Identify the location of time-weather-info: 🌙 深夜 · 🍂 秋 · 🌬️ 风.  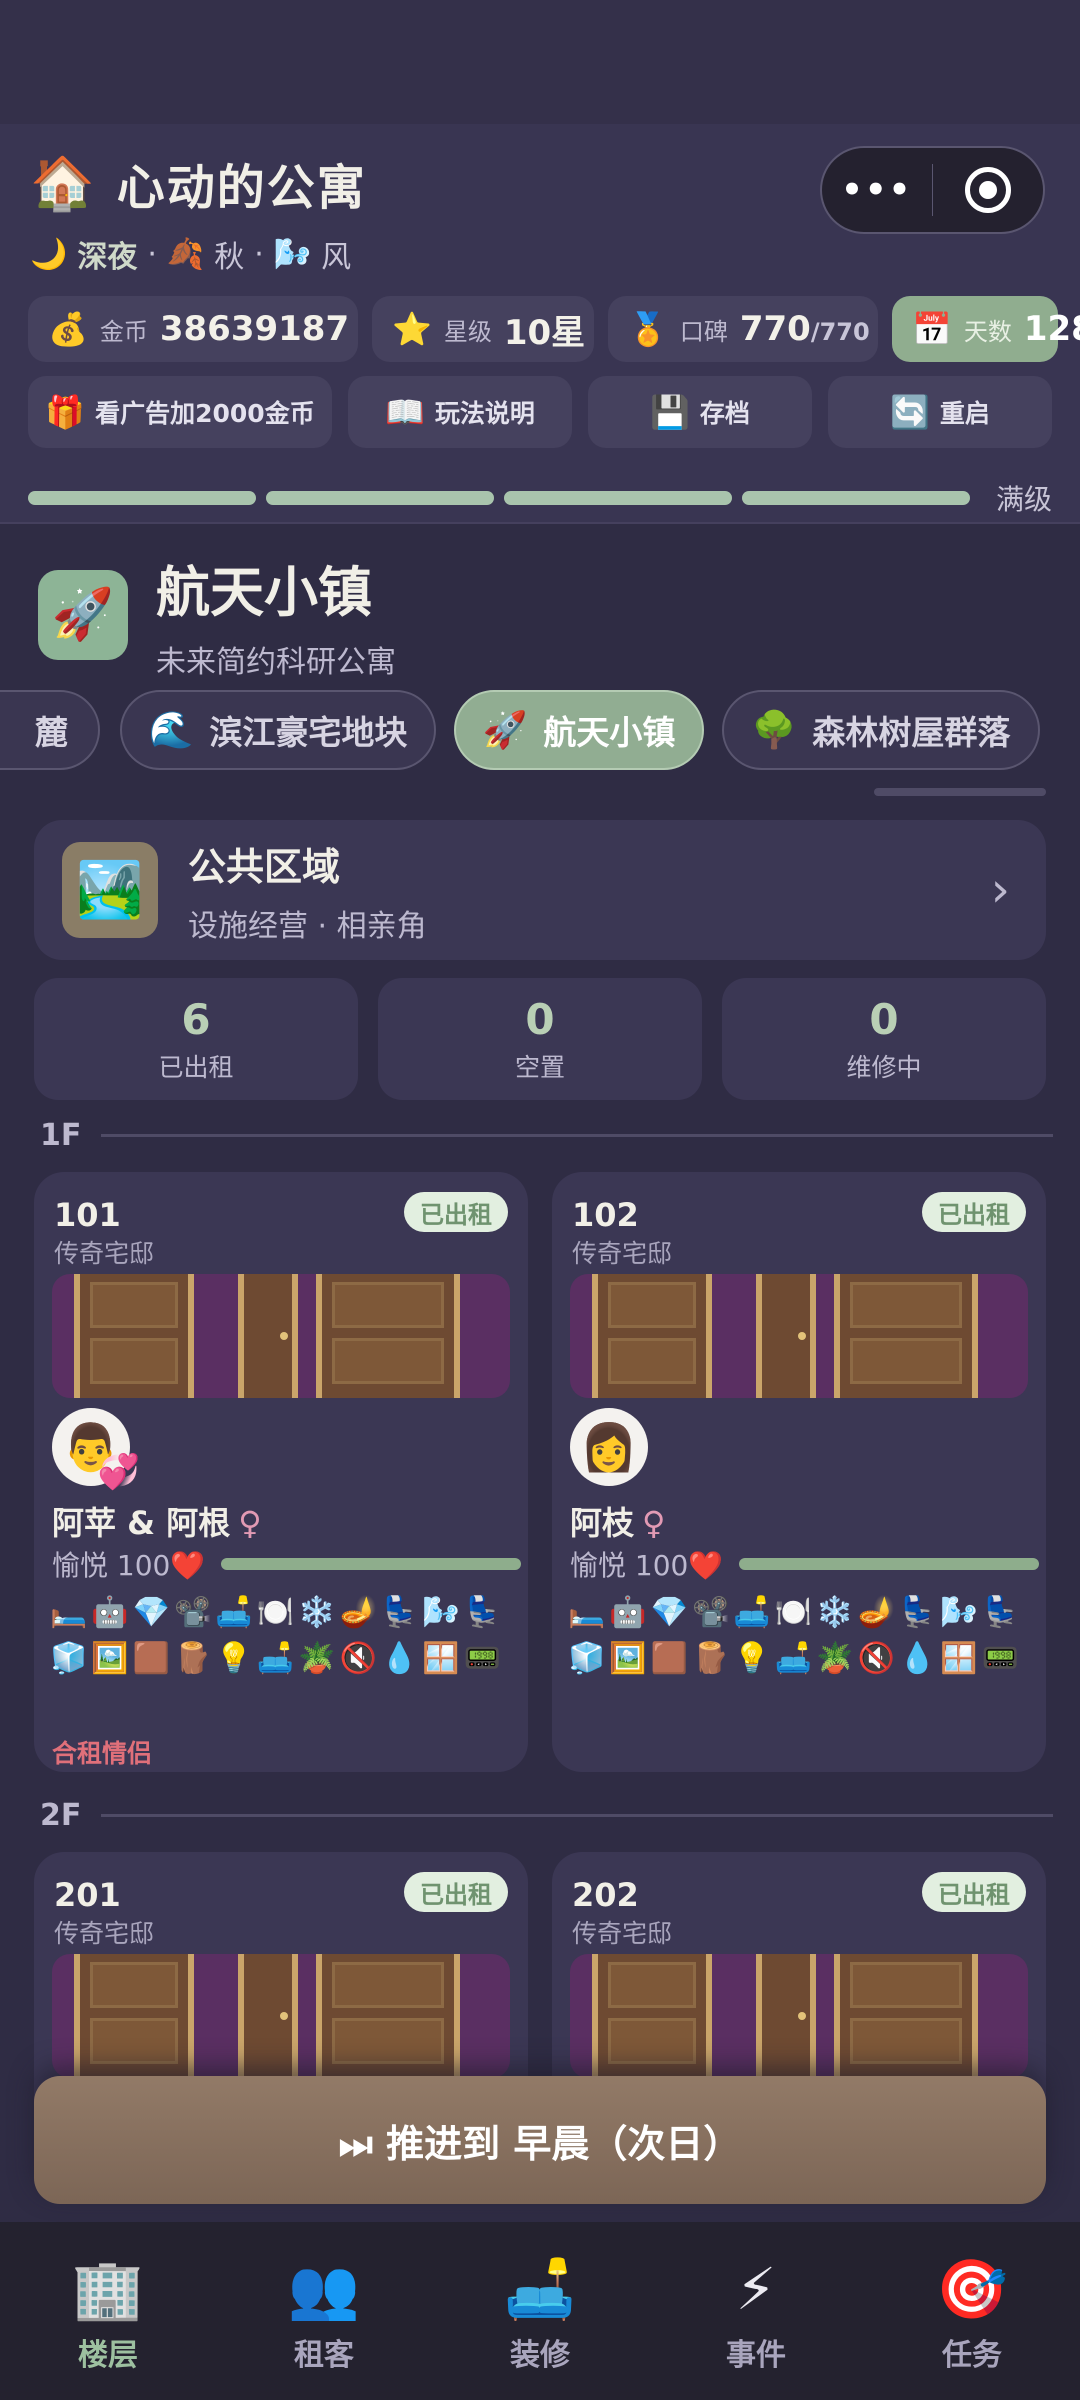
(190, 254).